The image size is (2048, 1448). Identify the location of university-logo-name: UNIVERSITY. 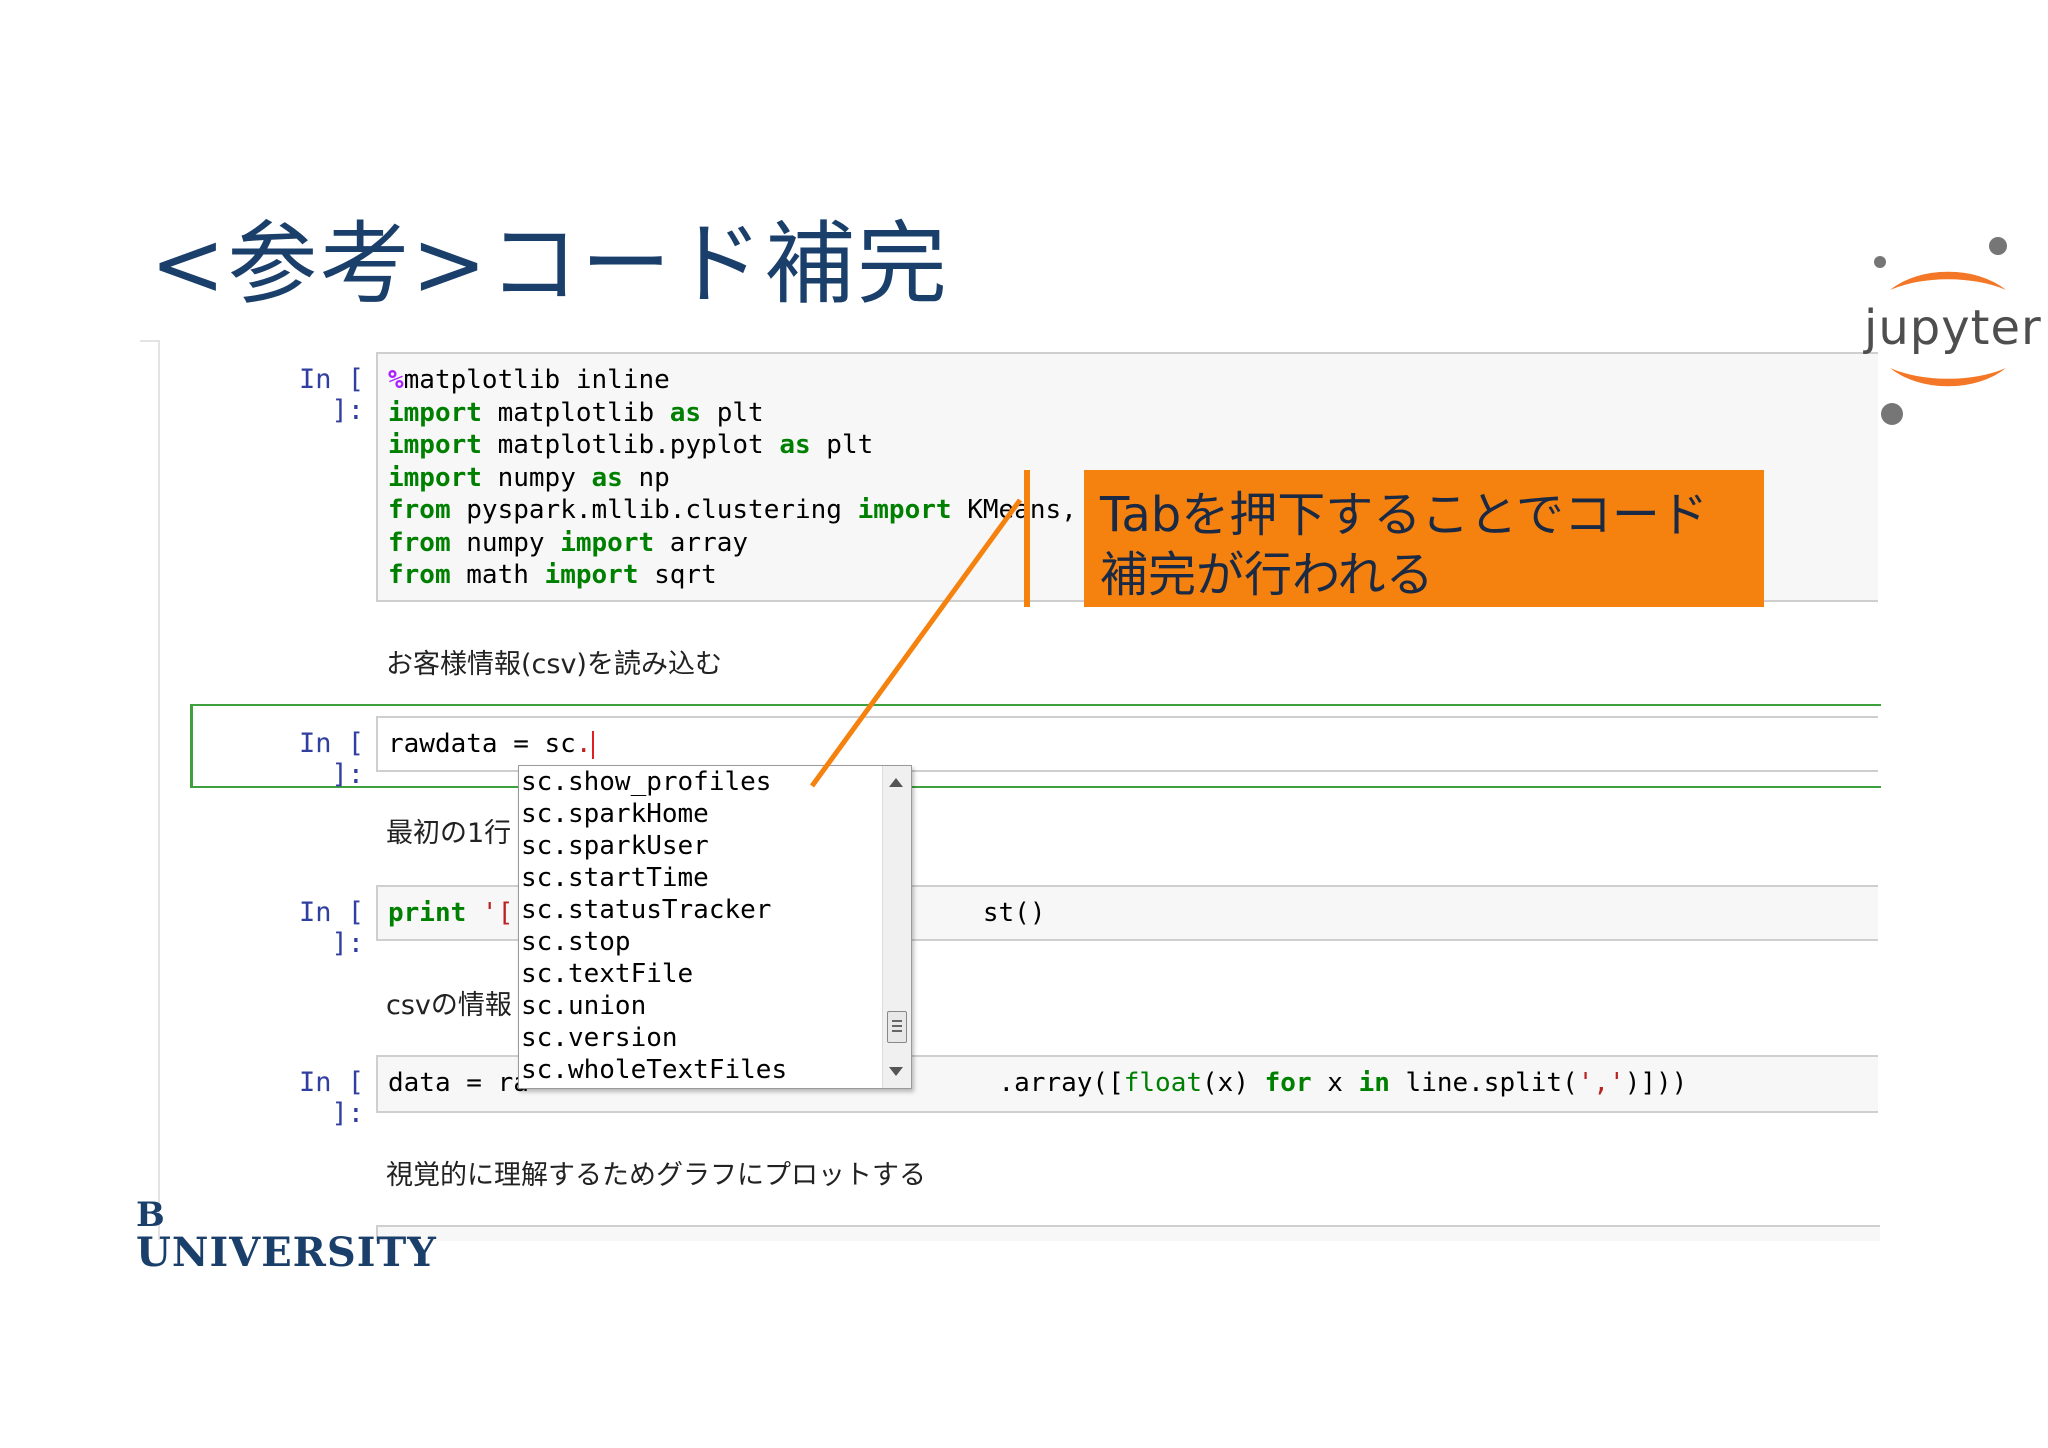
(286, 1252).